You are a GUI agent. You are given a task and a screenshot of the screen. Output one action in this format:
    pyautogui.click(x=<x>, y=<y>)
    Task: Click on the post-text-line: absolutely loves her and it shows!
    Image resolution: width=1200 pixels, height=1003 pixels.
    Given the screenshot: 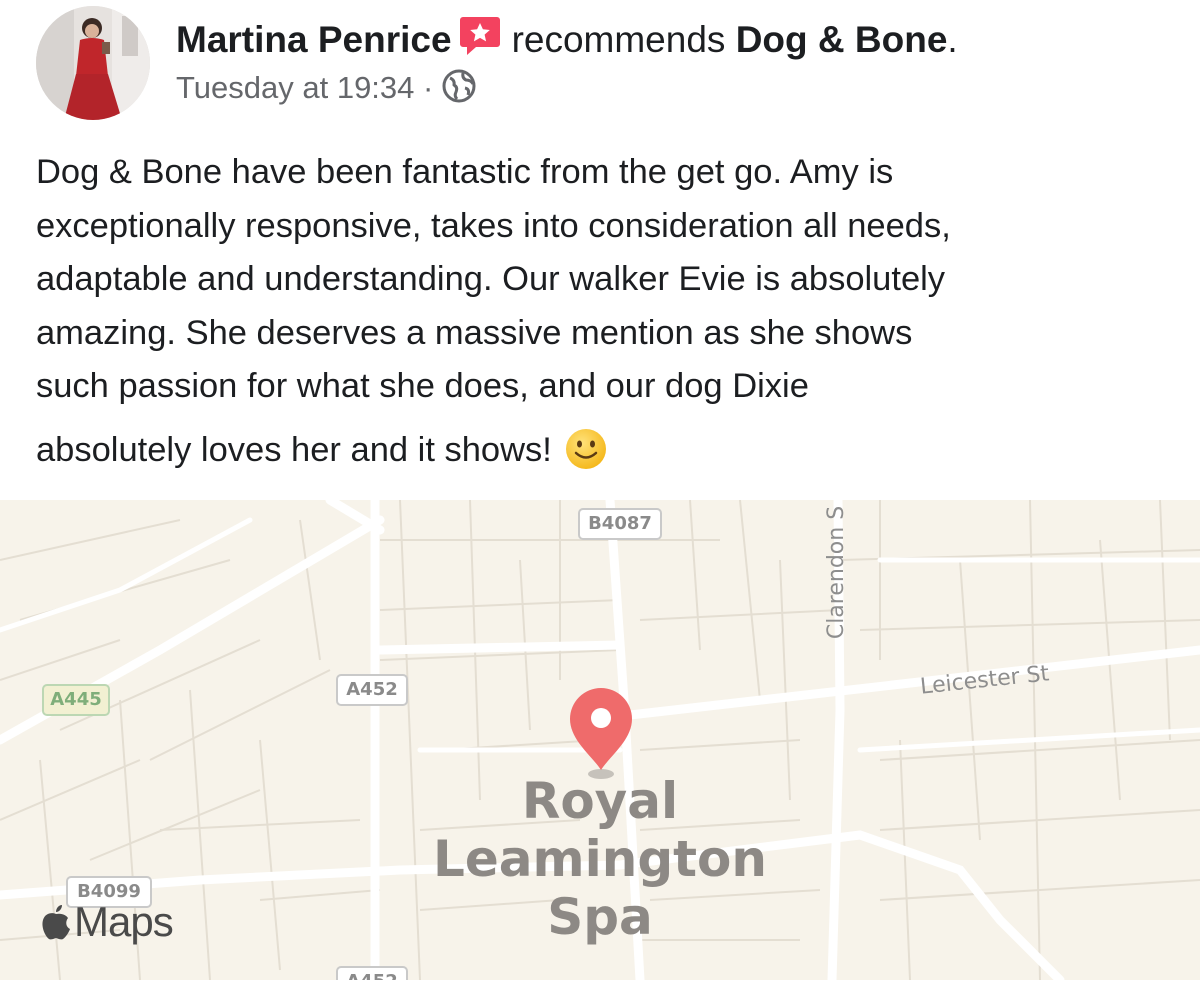 What is the action you would take?
    pyautogui.click(x=294, y=449)
    